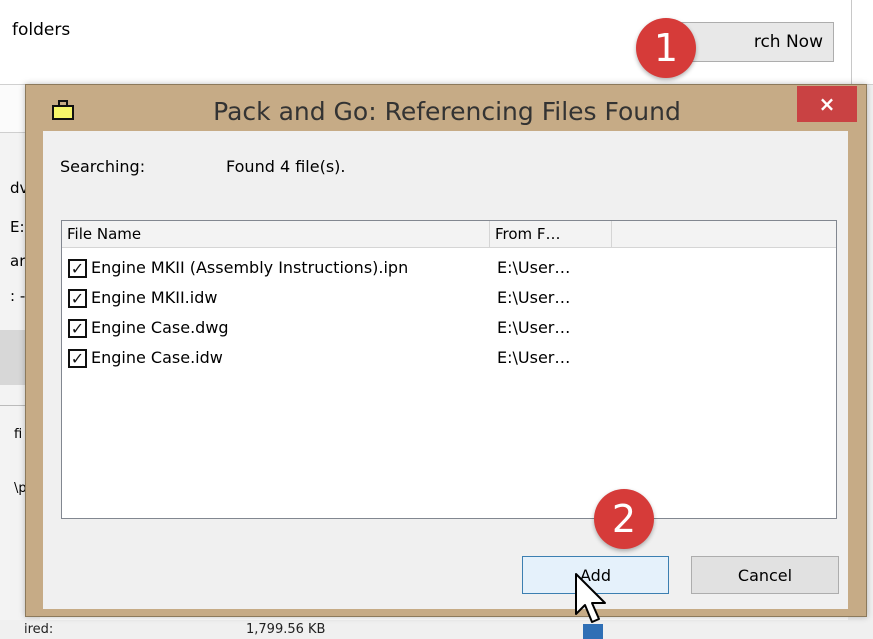 This screenshot has width=873, height=639. Describe the element at coordinates (286, 166) in the screenshot. I see `searching-status: Found 4 file(s).` at that location.